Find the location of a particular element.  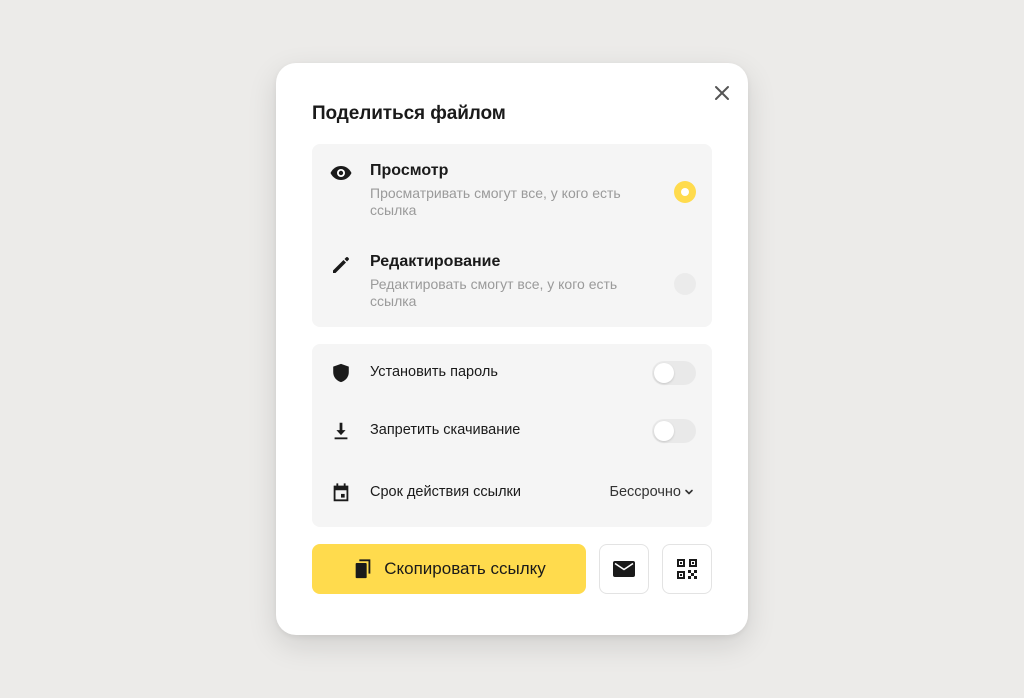

mail-icon is located at coordinates (624, 569).